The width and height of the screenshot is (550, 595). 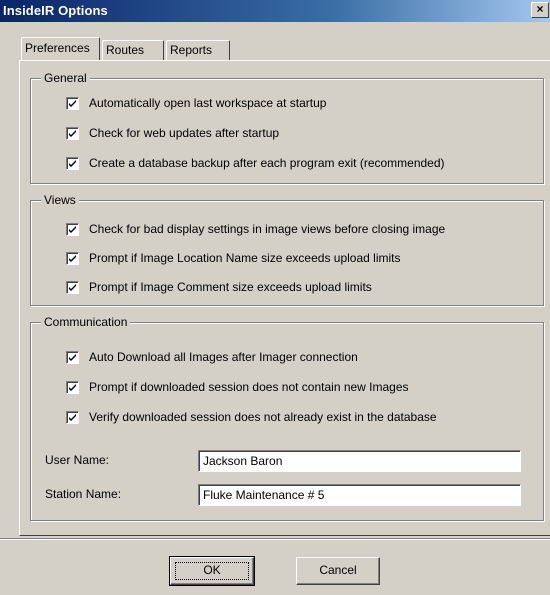 I want to click on user-name-label: User Name:, so click(x=77, y=460).